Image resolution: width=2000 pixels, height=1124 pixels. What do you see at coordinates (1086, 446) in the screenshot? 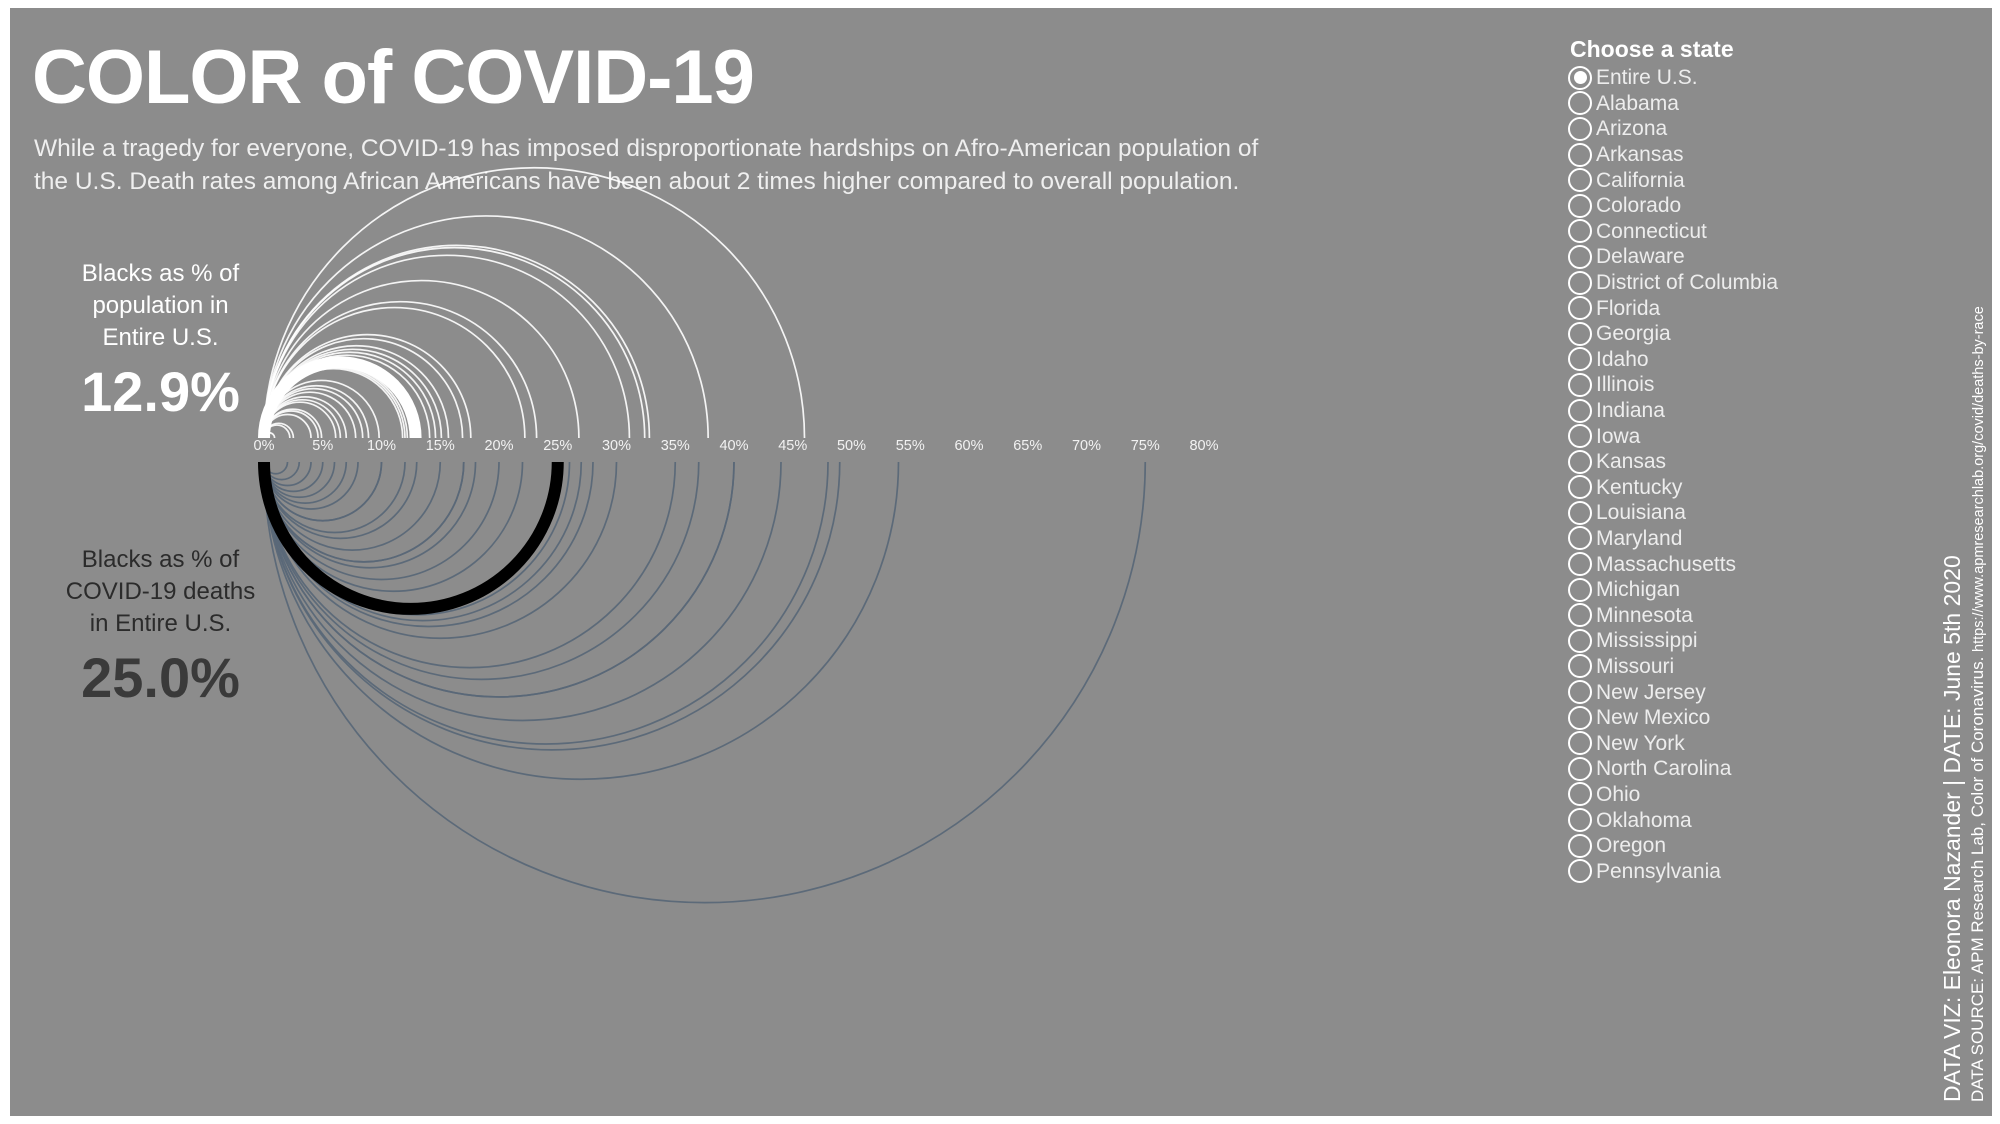
I see `axis-tick-label: 70%` at bounding box center [1086, 446].